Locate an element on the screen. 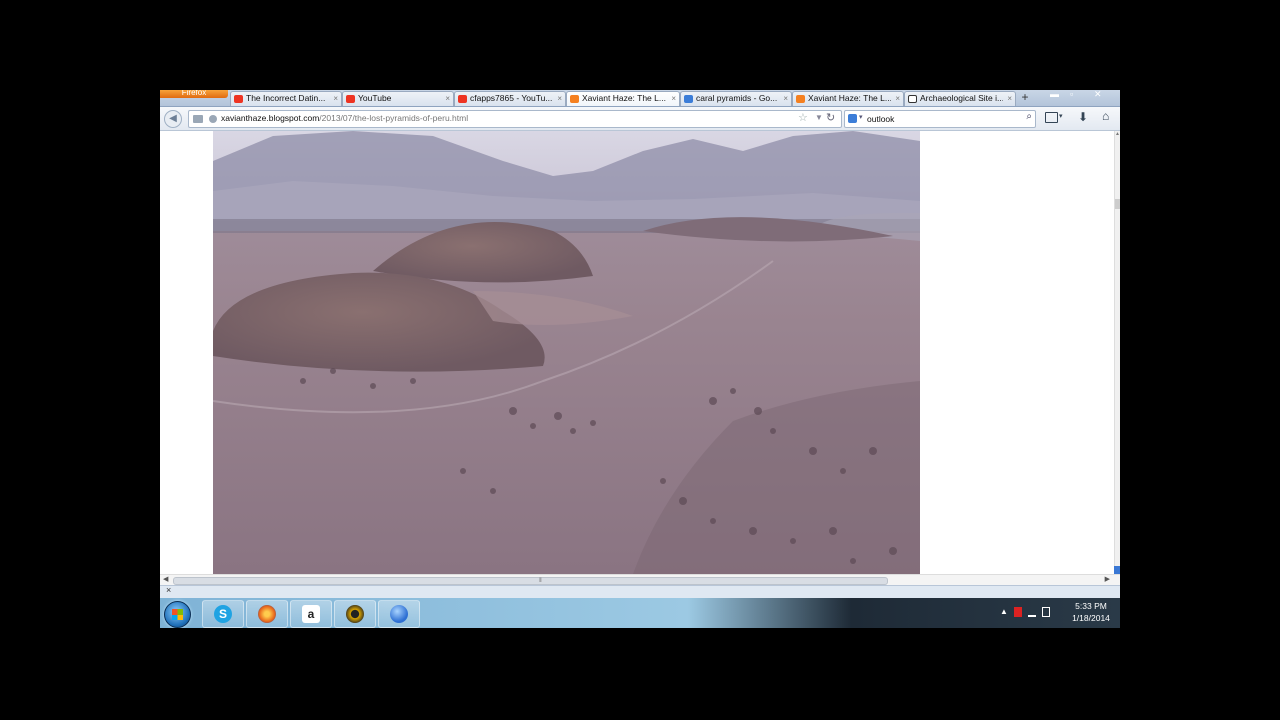  vertical-scrollbar: ▲ is located at coordinates (1117, 352).